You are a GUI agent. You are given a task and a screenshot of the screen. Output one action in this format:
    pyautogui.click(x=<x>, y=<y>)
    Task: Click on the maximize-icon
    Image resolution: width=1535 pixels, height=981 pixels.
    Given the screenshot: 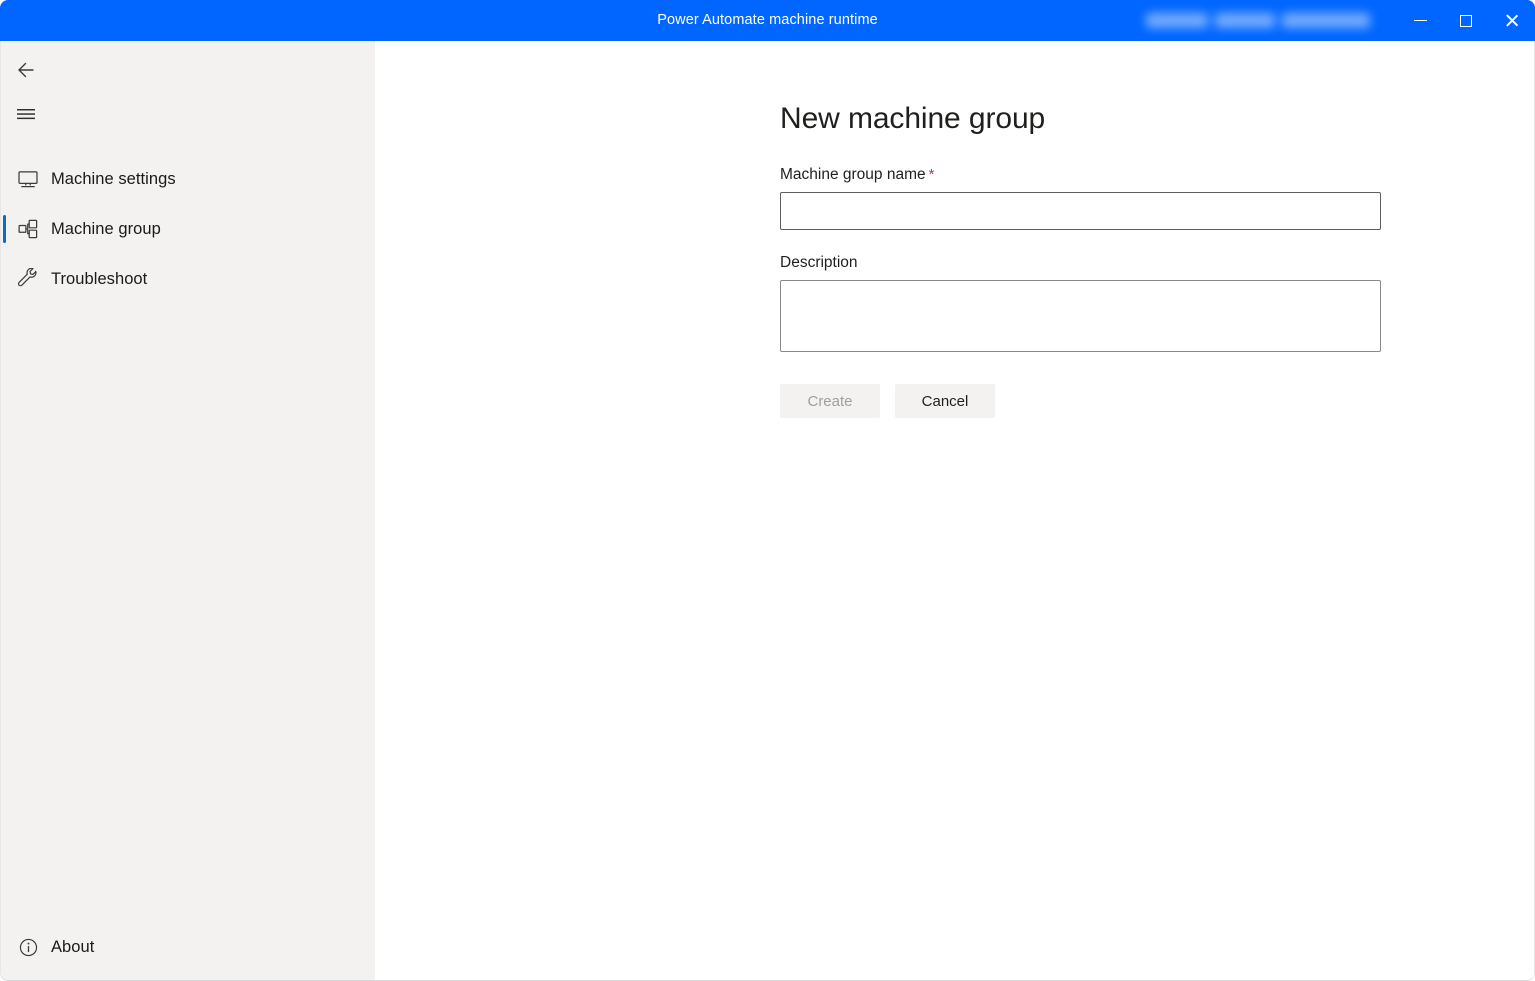 What is the action you would take?
    pyautogui.click(x=1466, y=20)
    